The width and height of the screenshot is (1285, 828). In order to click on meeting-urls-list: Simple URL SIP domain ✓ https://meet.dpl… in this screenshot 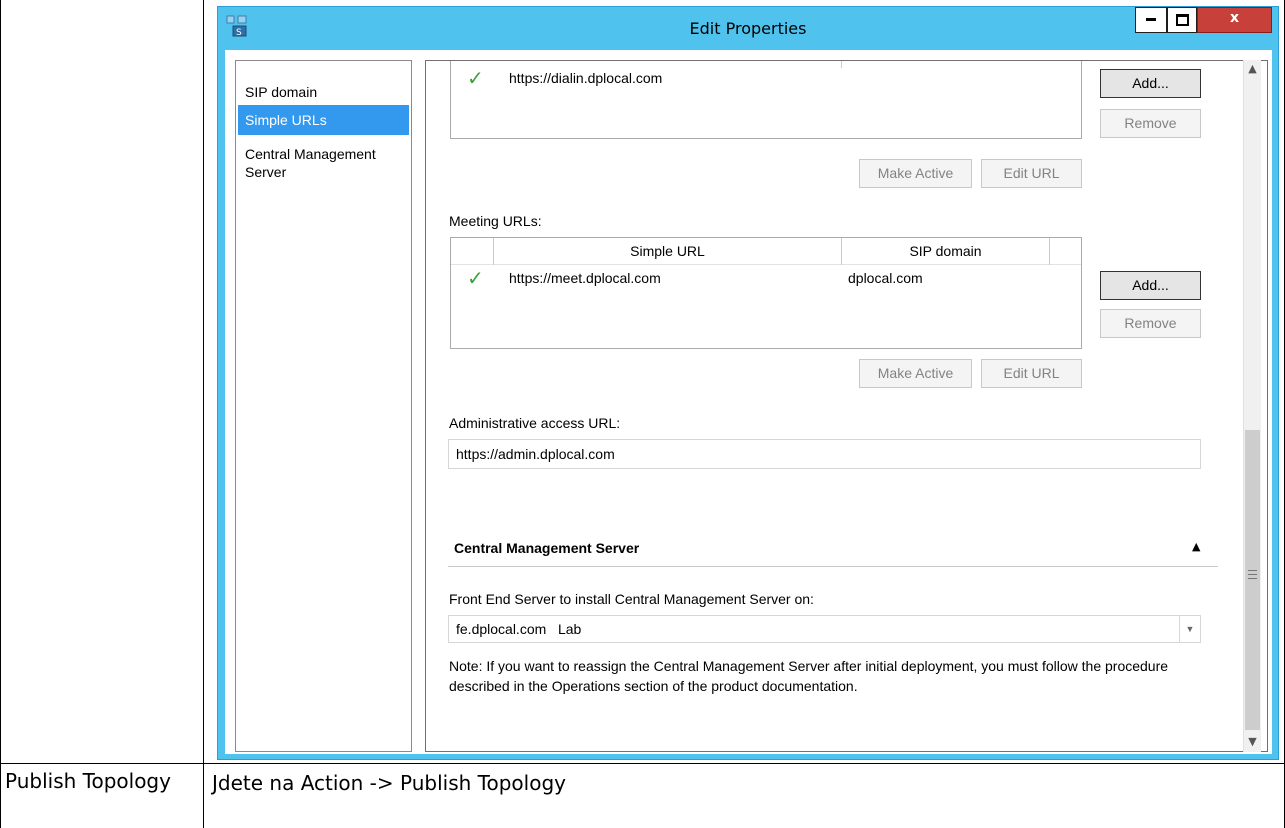, I will do `click(766, 293)`.